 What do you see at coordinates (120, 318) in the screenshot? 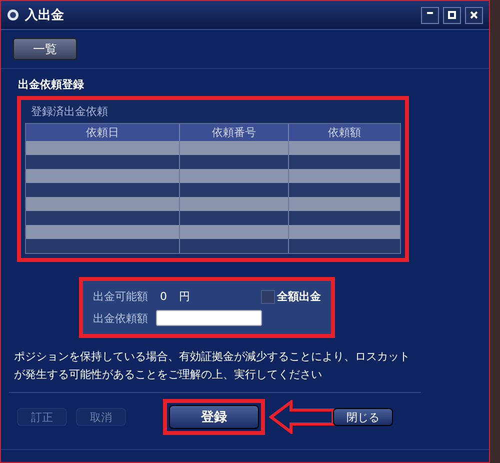
I see `request-label: 出金依頼額` at bounding box center [120, 318].